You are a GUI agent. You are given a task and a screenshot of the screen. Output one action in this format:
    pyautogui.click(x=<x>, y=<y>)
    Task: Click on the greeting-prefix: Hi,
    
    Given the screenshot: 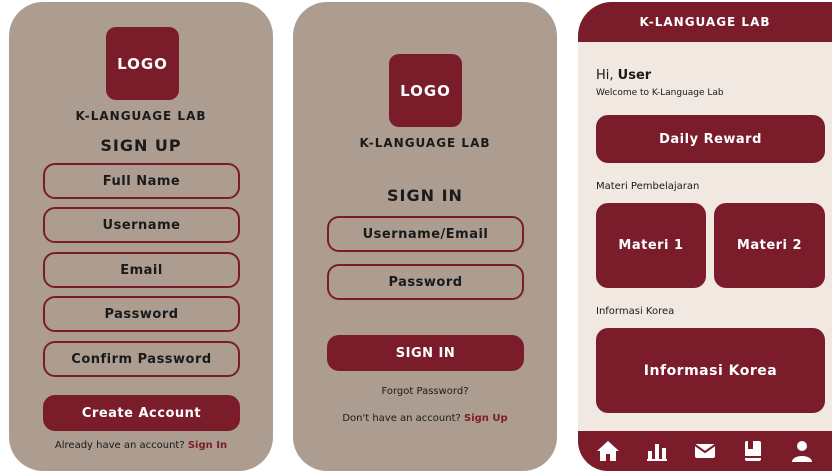 What is the action you would take?
    pyautogui.click(x=605, y=75)
    